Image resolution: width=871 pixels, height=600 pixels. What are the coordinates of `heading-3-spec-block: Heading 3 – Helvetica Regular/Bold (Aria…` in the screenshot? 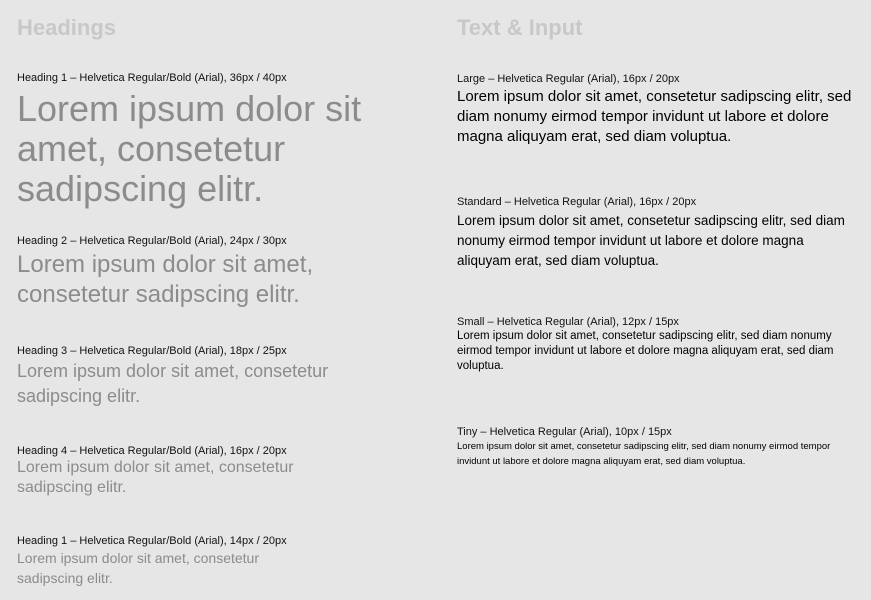 It's located at (182, 376).